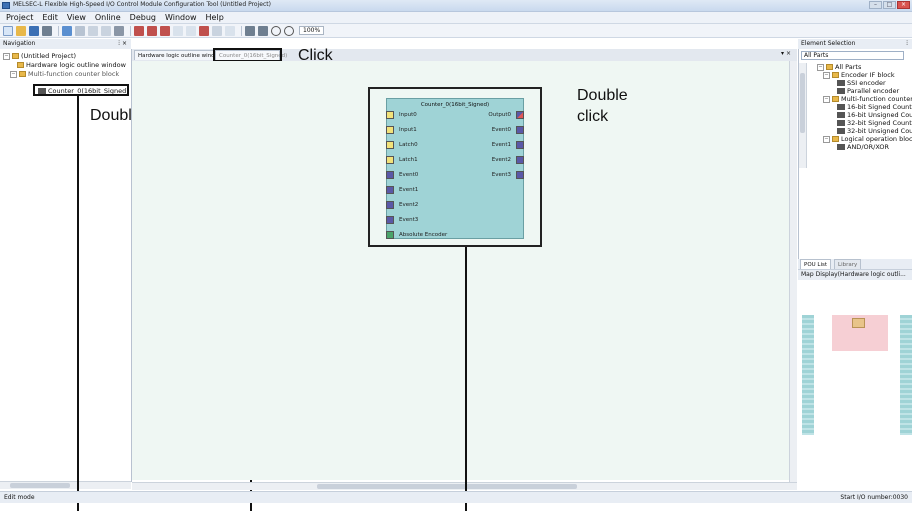 Image resolution: width=912 pixels, height=511 pixels. What do you see at coordinates (390, 145) in the screenshot?
I see `port-latch0` at bounding box center [390, 145].